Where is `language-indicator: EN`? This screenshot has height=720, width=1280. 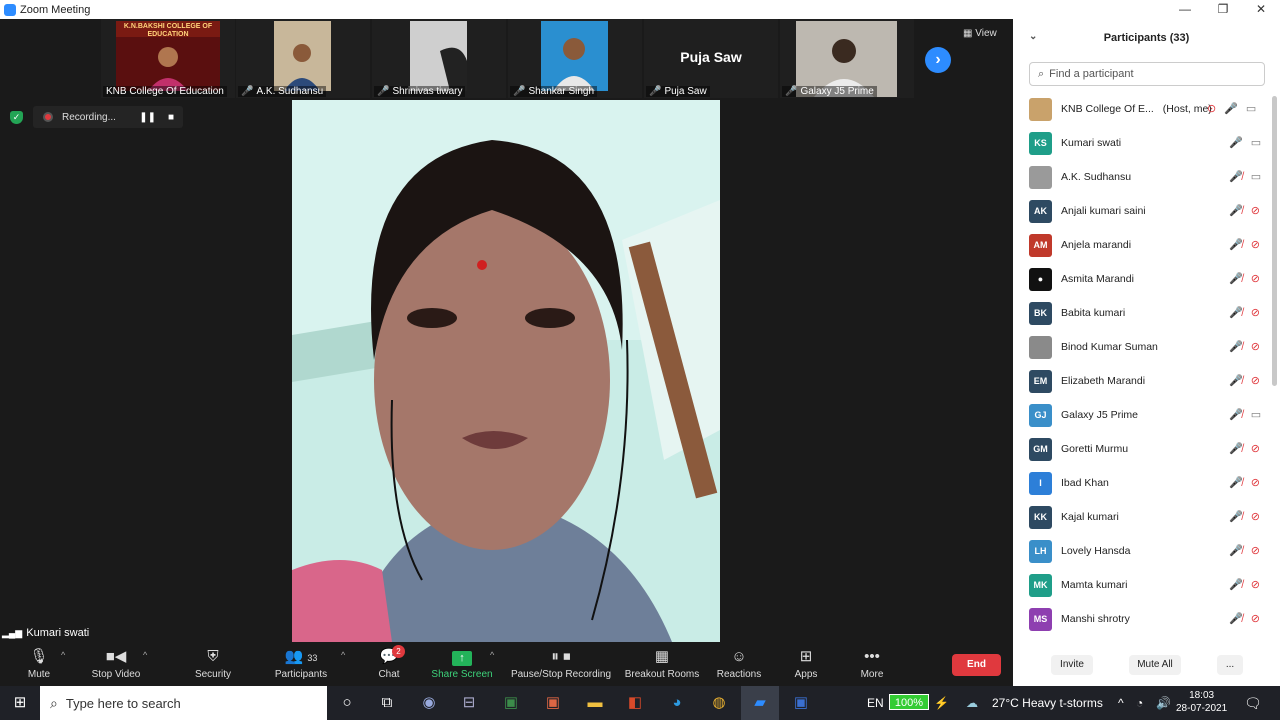 language-indicator: EN is located at coordinates (875, 703).